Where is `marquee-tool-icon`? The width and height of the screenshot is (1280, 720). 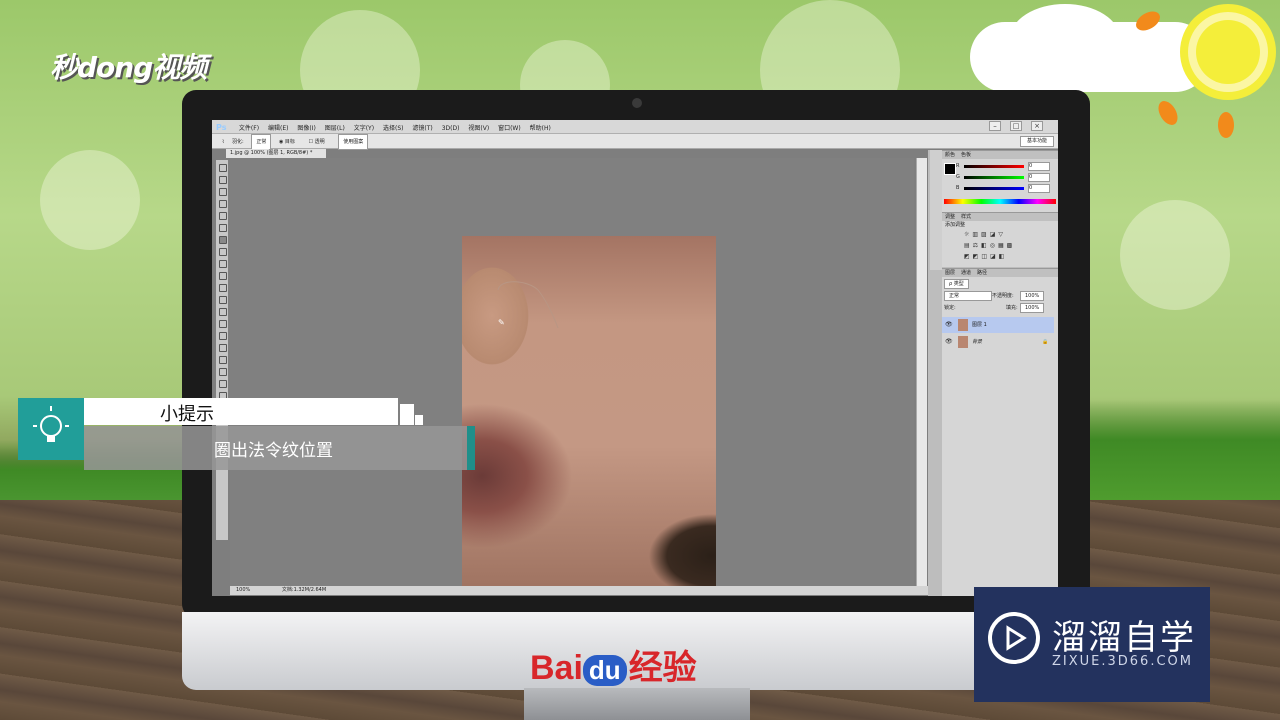
marquee-tool-icon is located at coordinates (223, 180).